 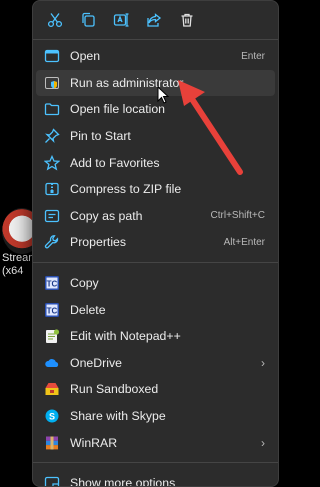 I want to click on svg-text: S, so click(x=52, y=416).